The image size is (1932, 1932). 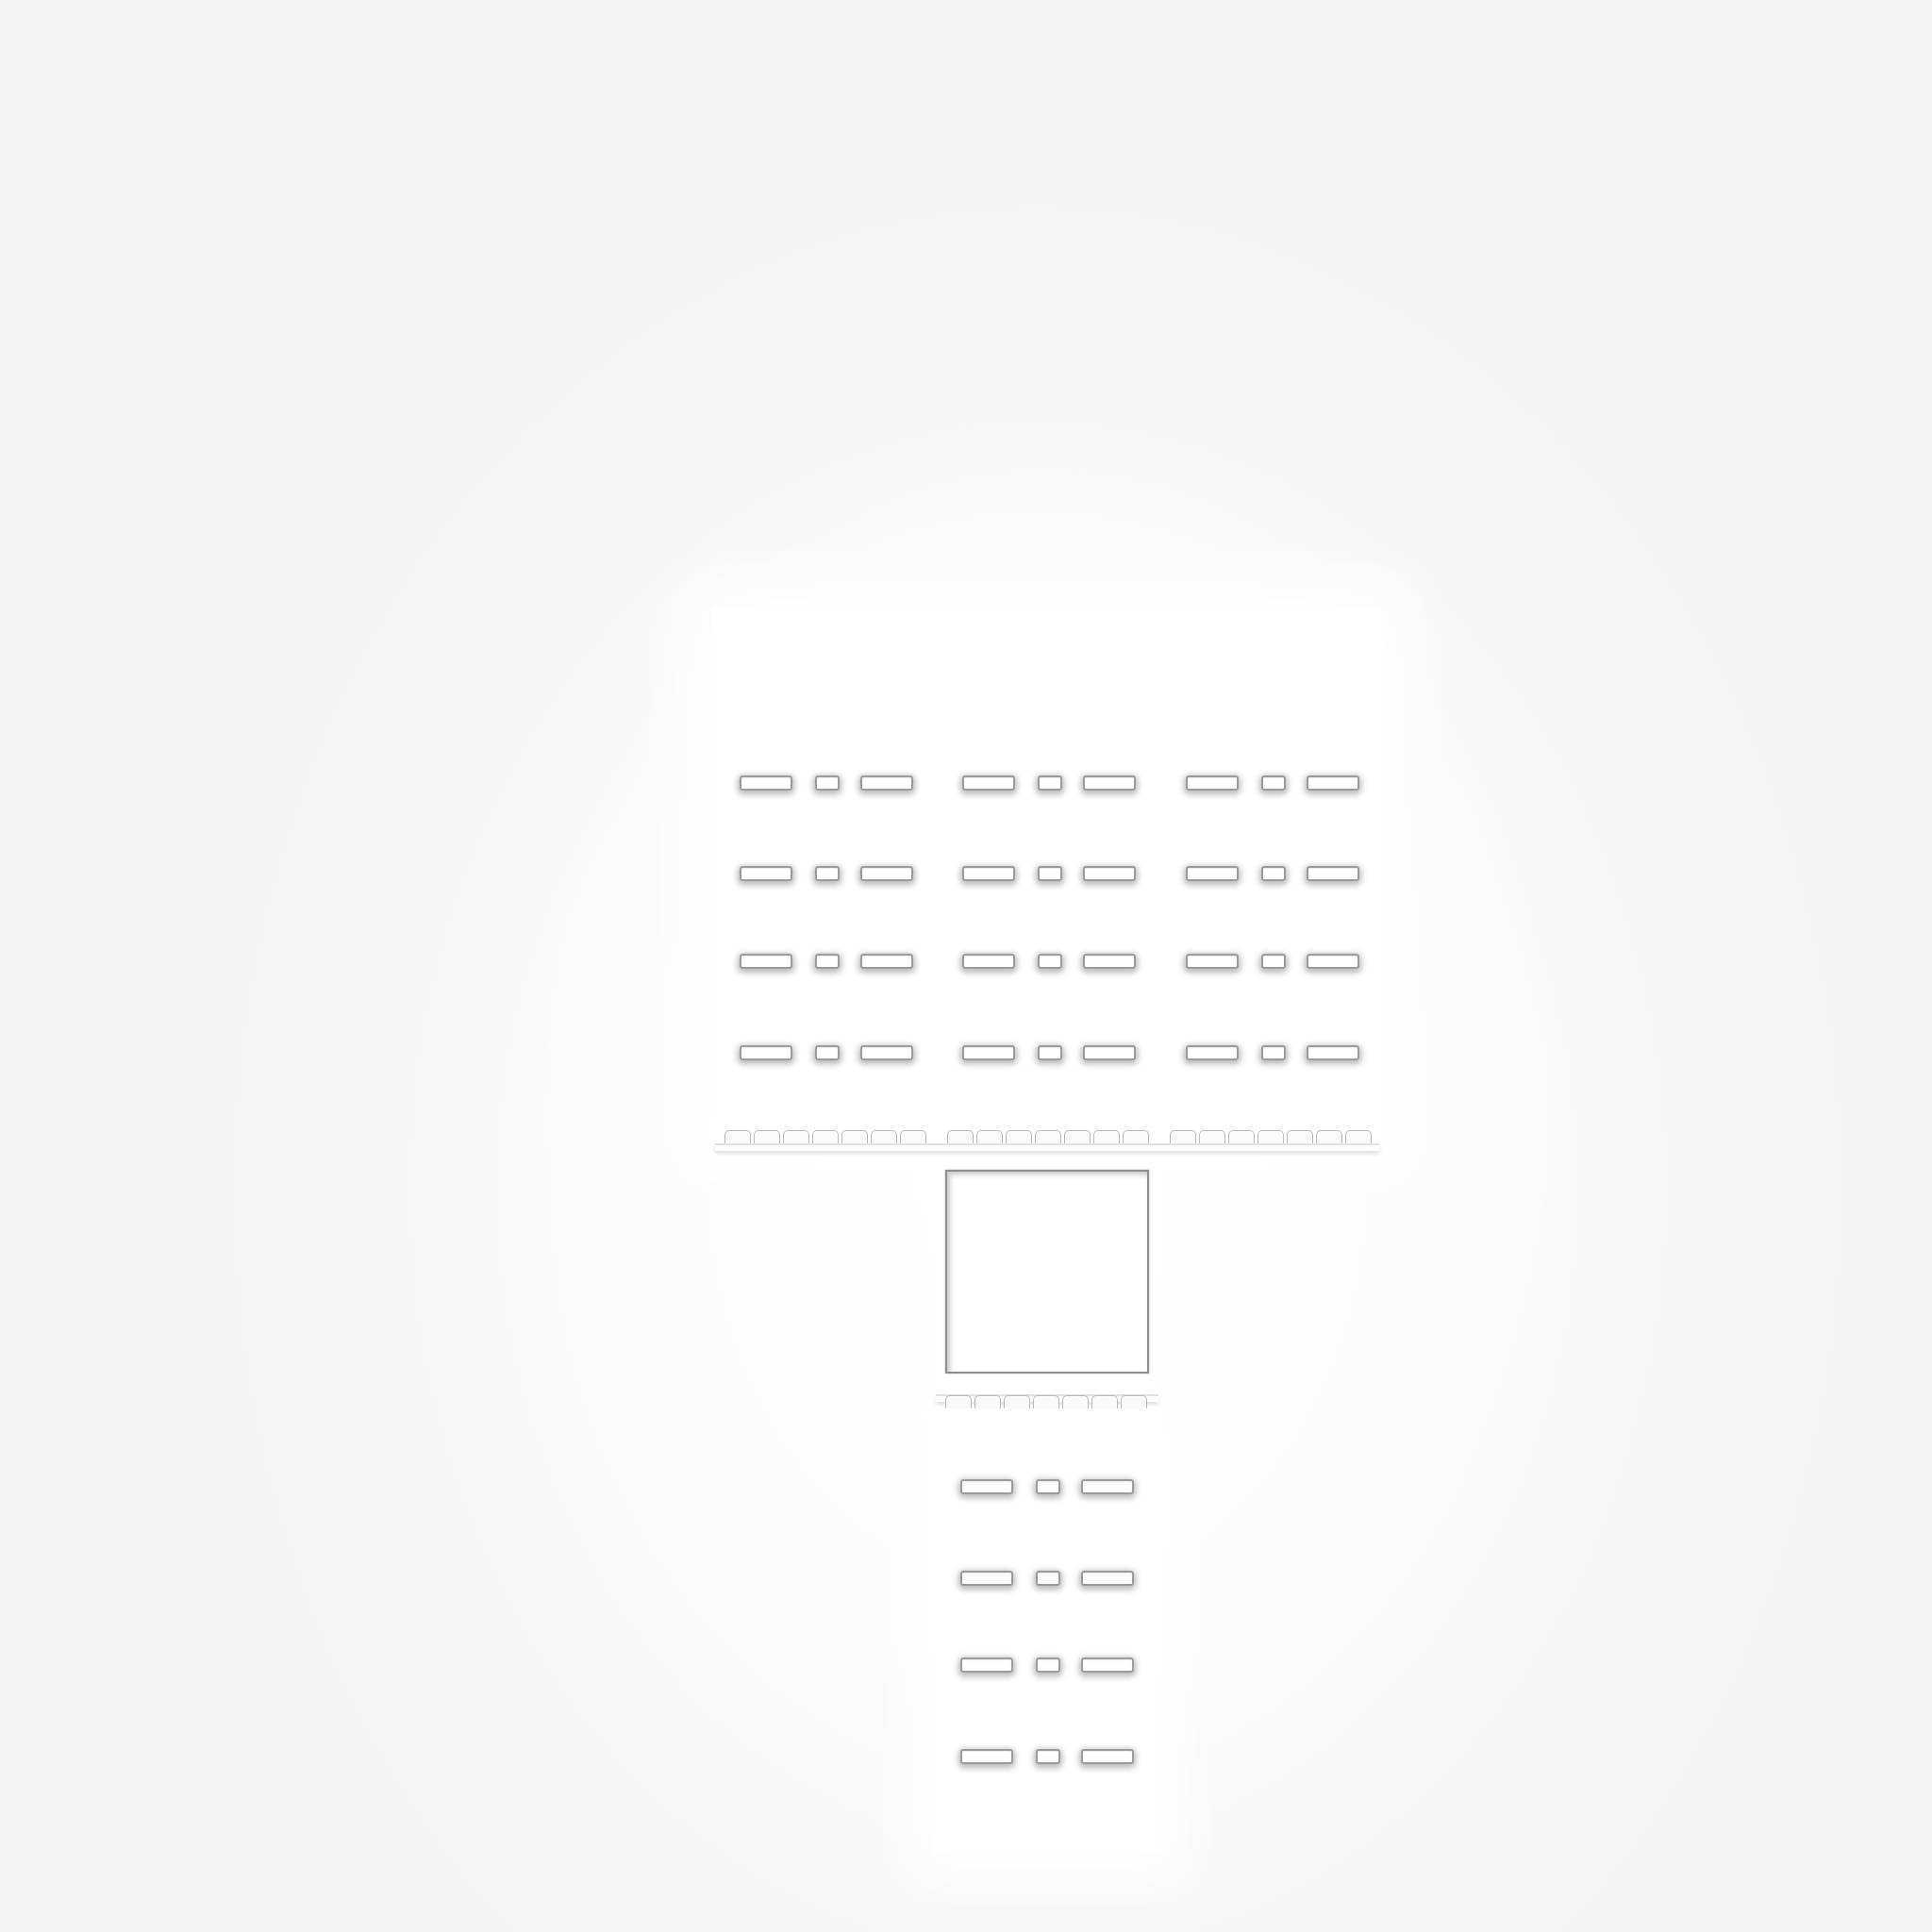 What do you see at coordinates (1047, 1272) in the screenshot?
I see `square-window-frame` at bounding box center [1047, 1272].